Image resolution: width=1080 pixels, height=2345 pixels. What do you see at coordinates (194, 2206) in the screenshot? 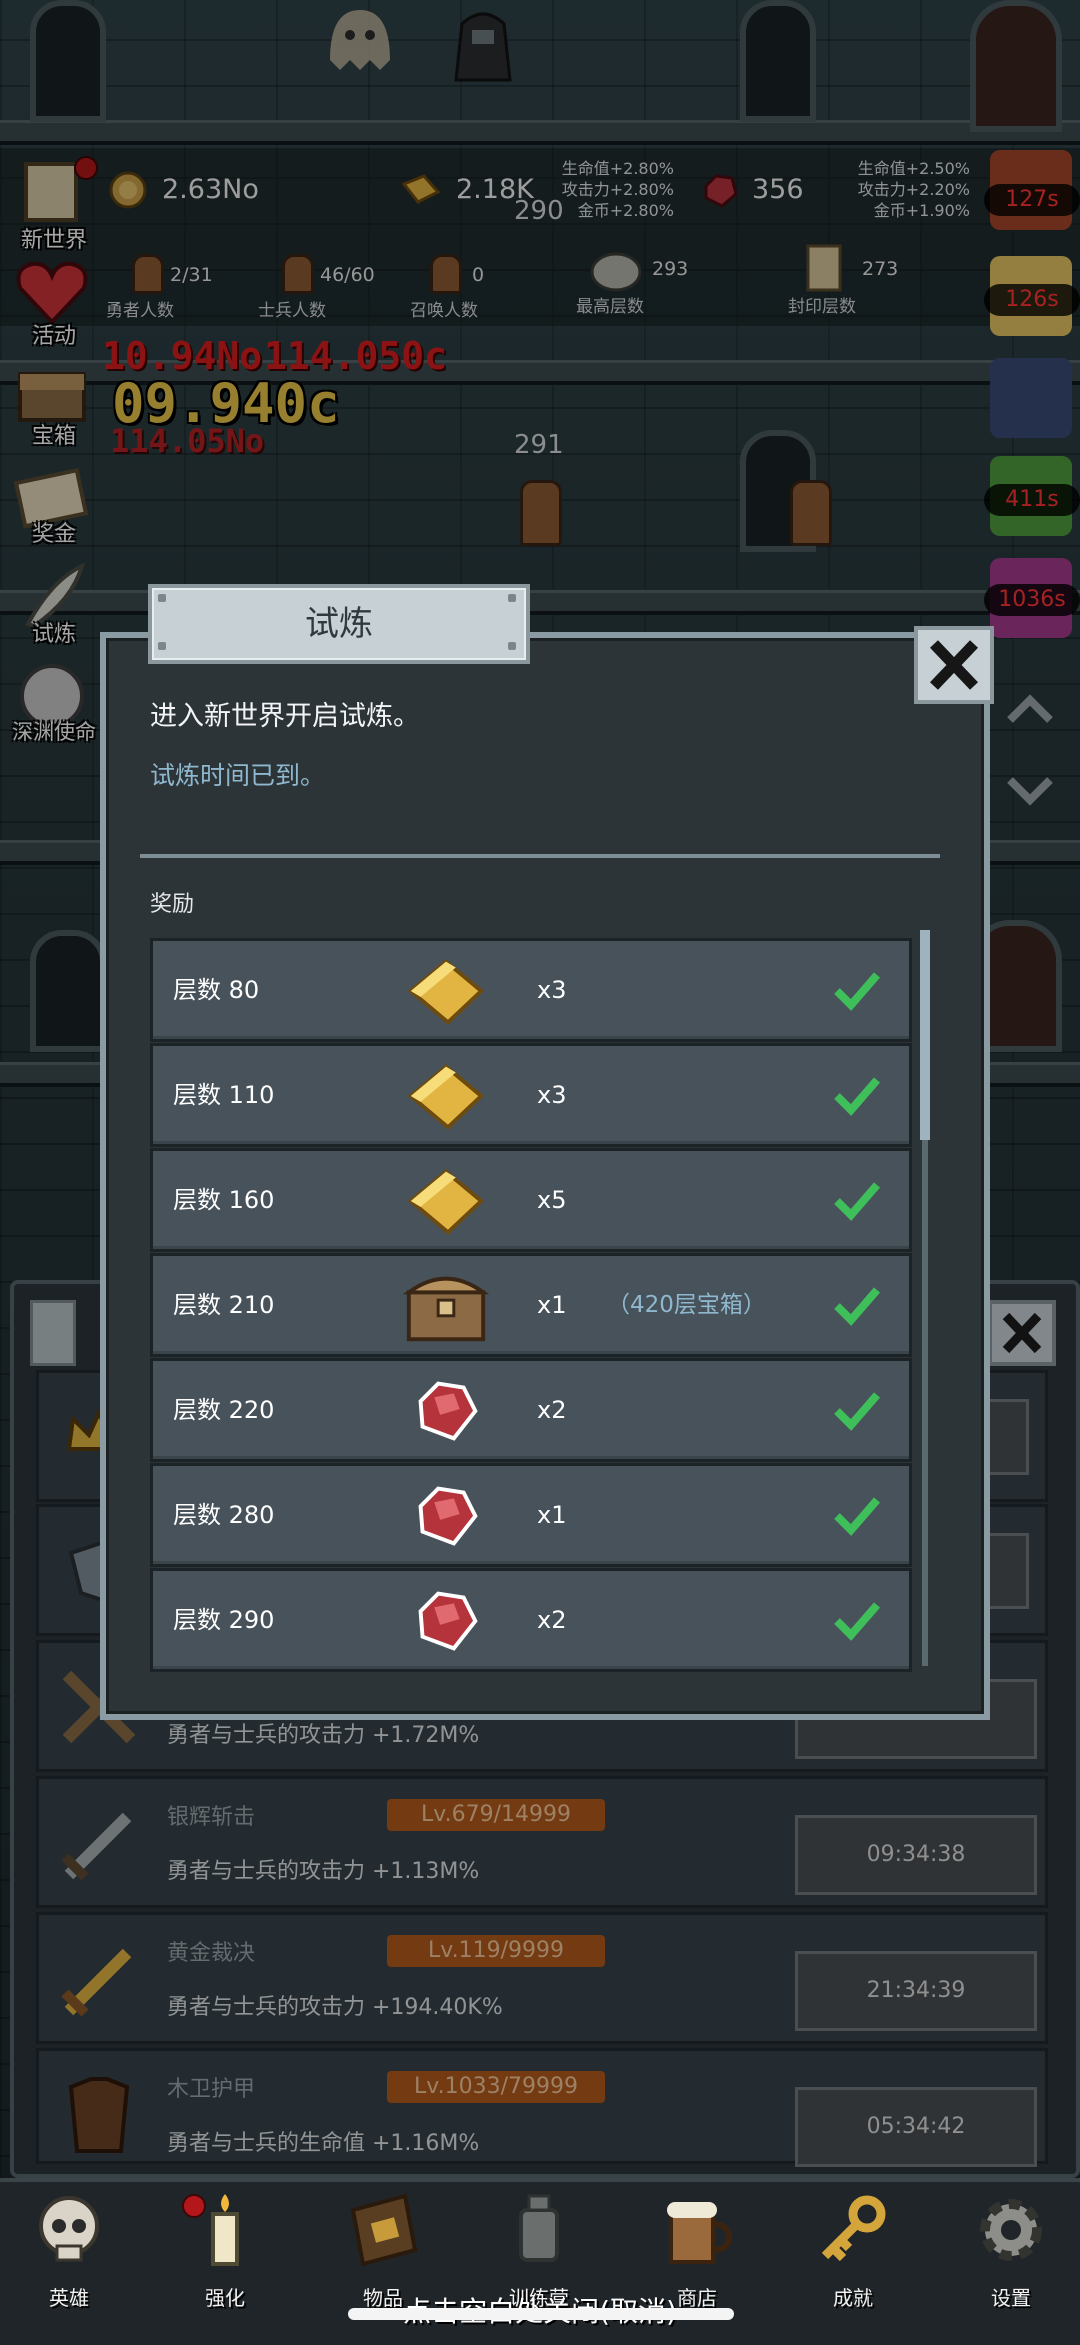
I see `notification-dot` at bounding box center [194, 2206].